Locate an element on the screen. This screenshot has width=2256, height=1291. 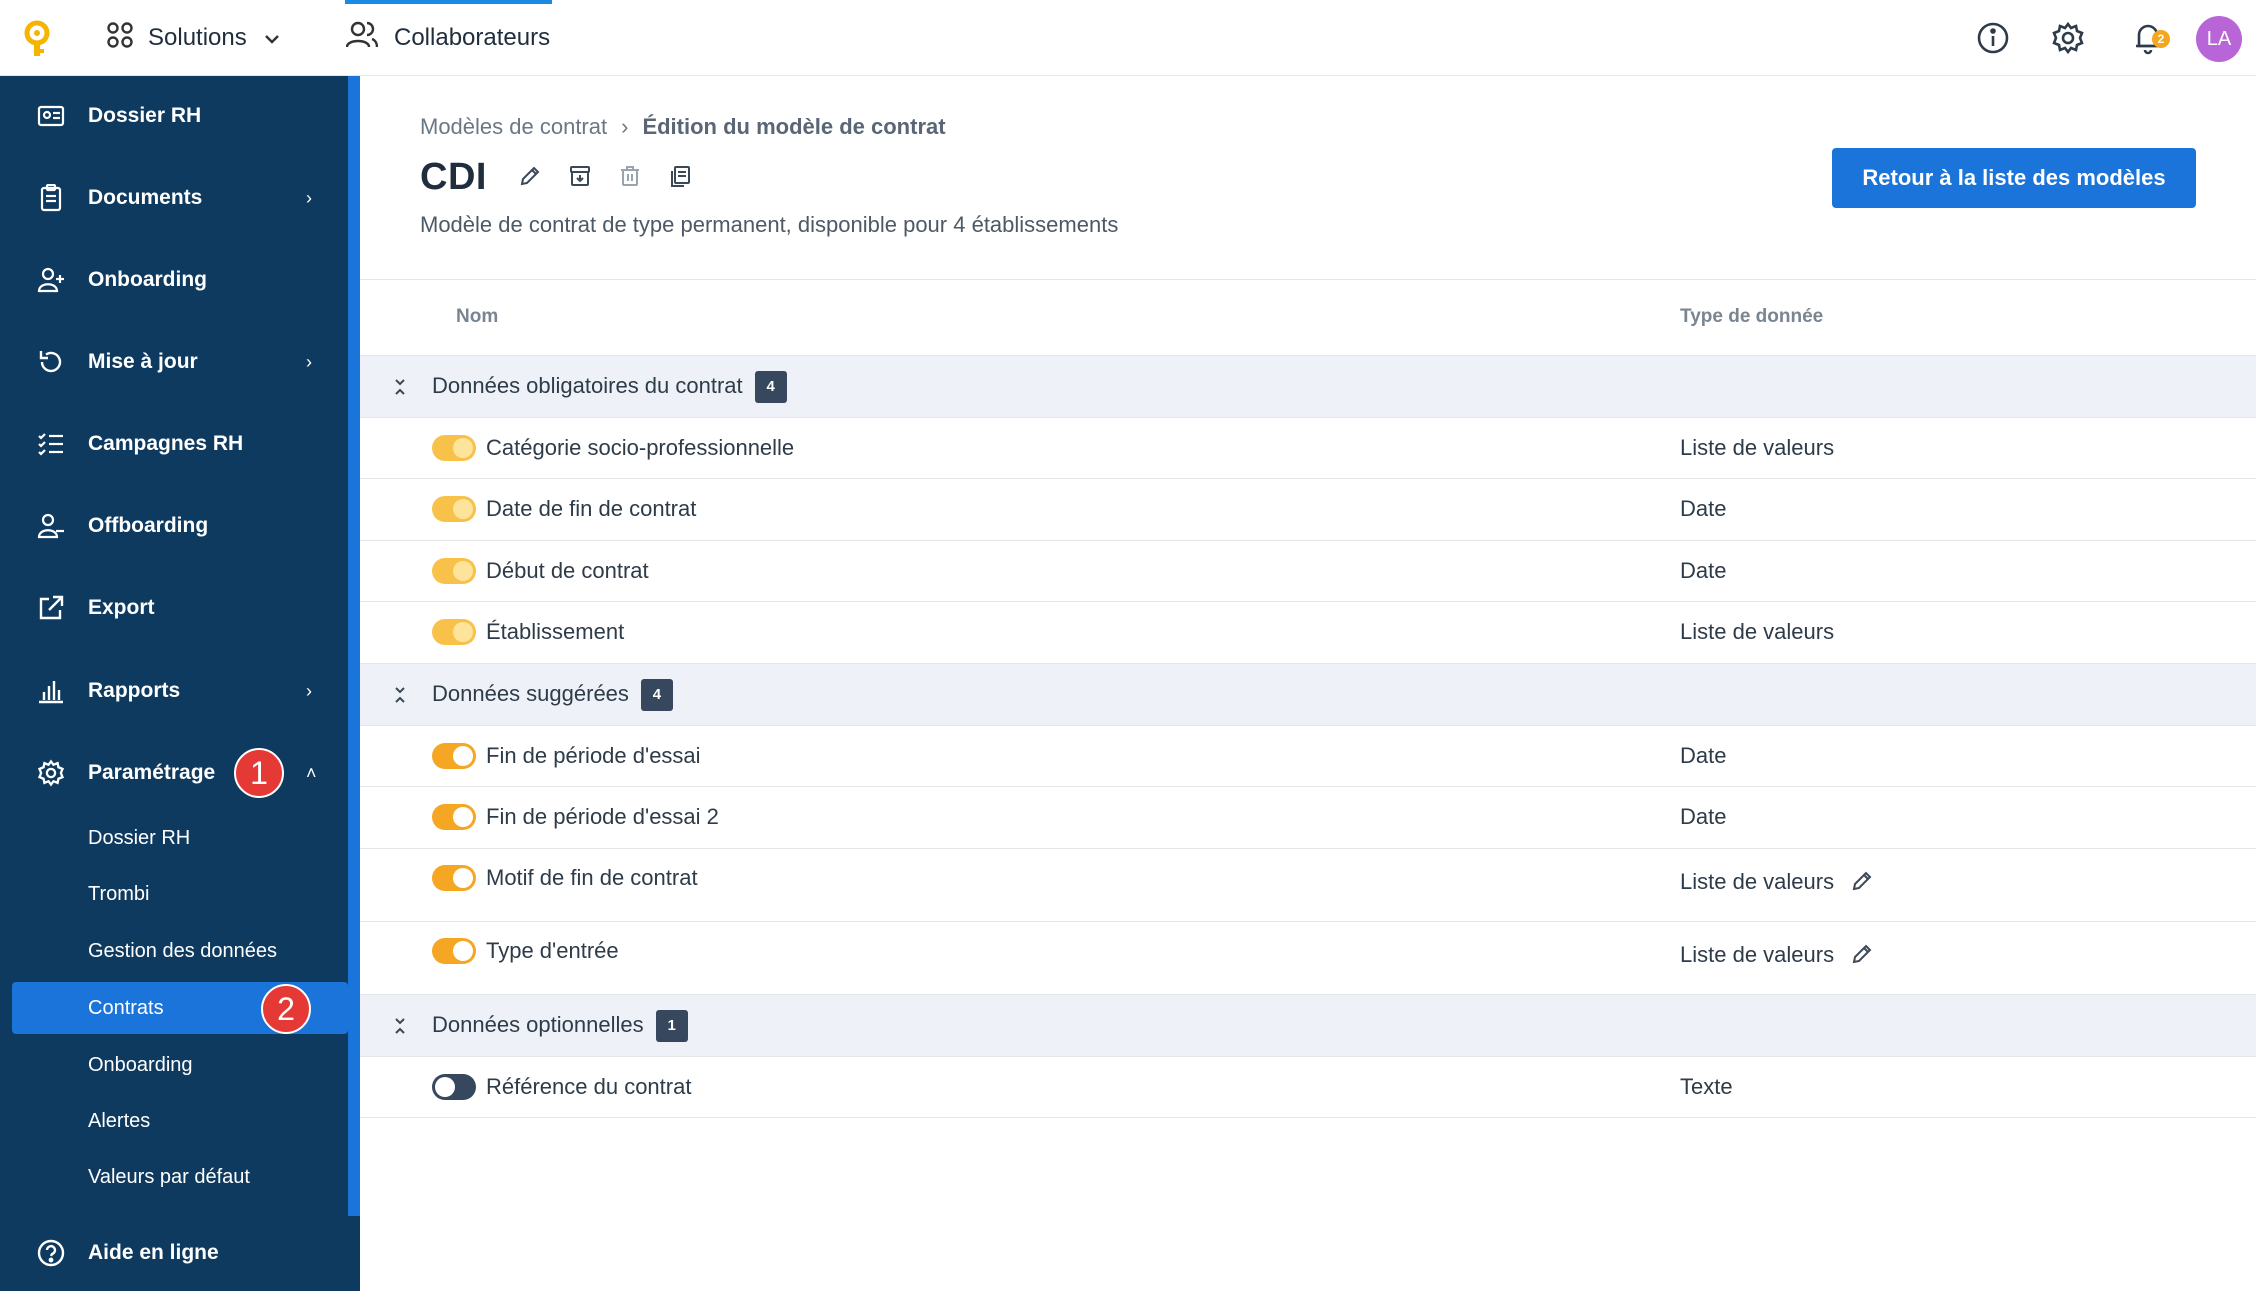
id-card-icon is located at coordinates (51, 116).